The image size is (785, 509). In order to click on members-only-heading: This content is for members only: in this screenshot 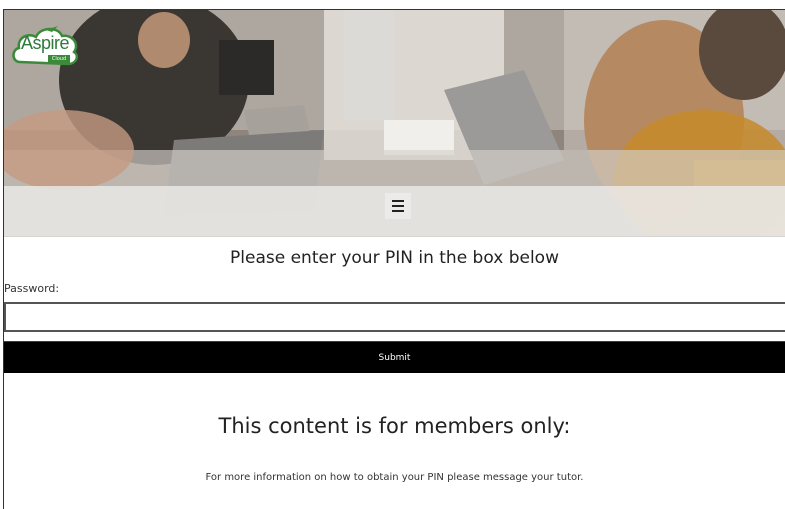, I will do `click(394, 426)`.